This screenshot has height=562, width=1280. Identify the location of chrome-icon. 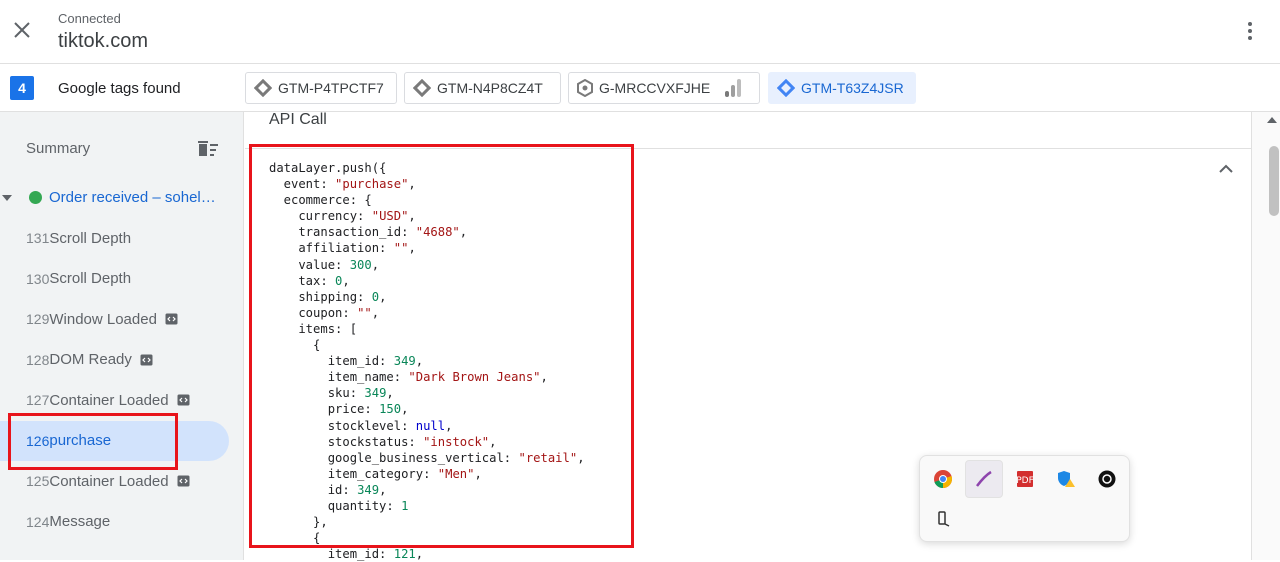
(943, 479).